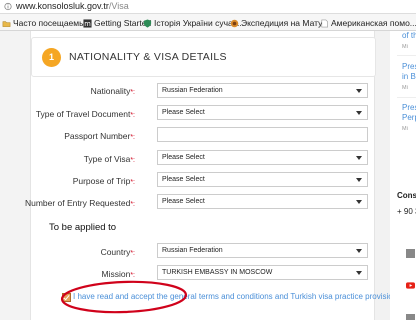 This screenshot has width=416, height=320. What do you see at coordinates (83, 227) in the screenshot?
I see `applied-to-heading: To be applied to` at bounding box center [83, 227].